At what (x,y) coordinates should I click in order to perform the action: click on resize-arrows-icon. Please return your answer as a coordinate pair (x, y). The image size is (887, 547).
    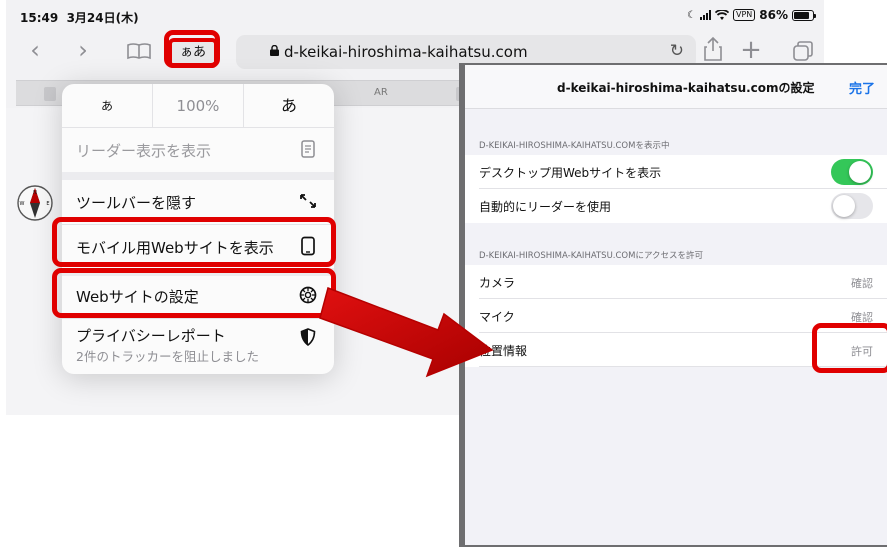
    Looking at the image, I should click on (308, 201).